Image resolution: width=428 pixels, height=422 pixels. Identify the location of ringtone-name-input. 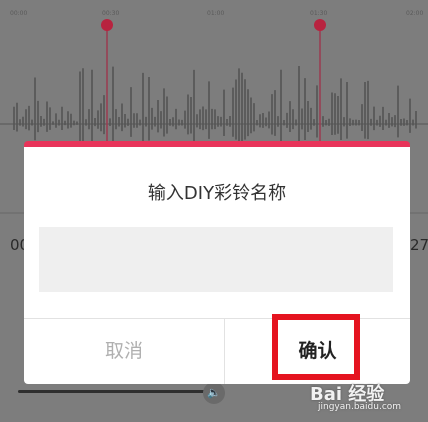
(216, 259).